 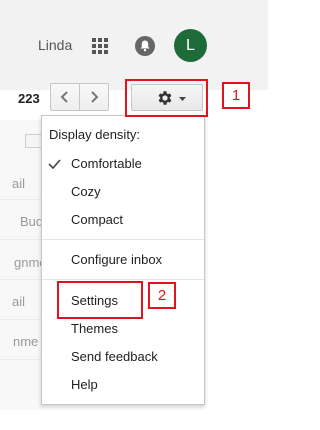 What do you see at coordinates (95, 134) in the screenshot?
I see `display-density-heading: Display density:` at bounding box center [95, 134].